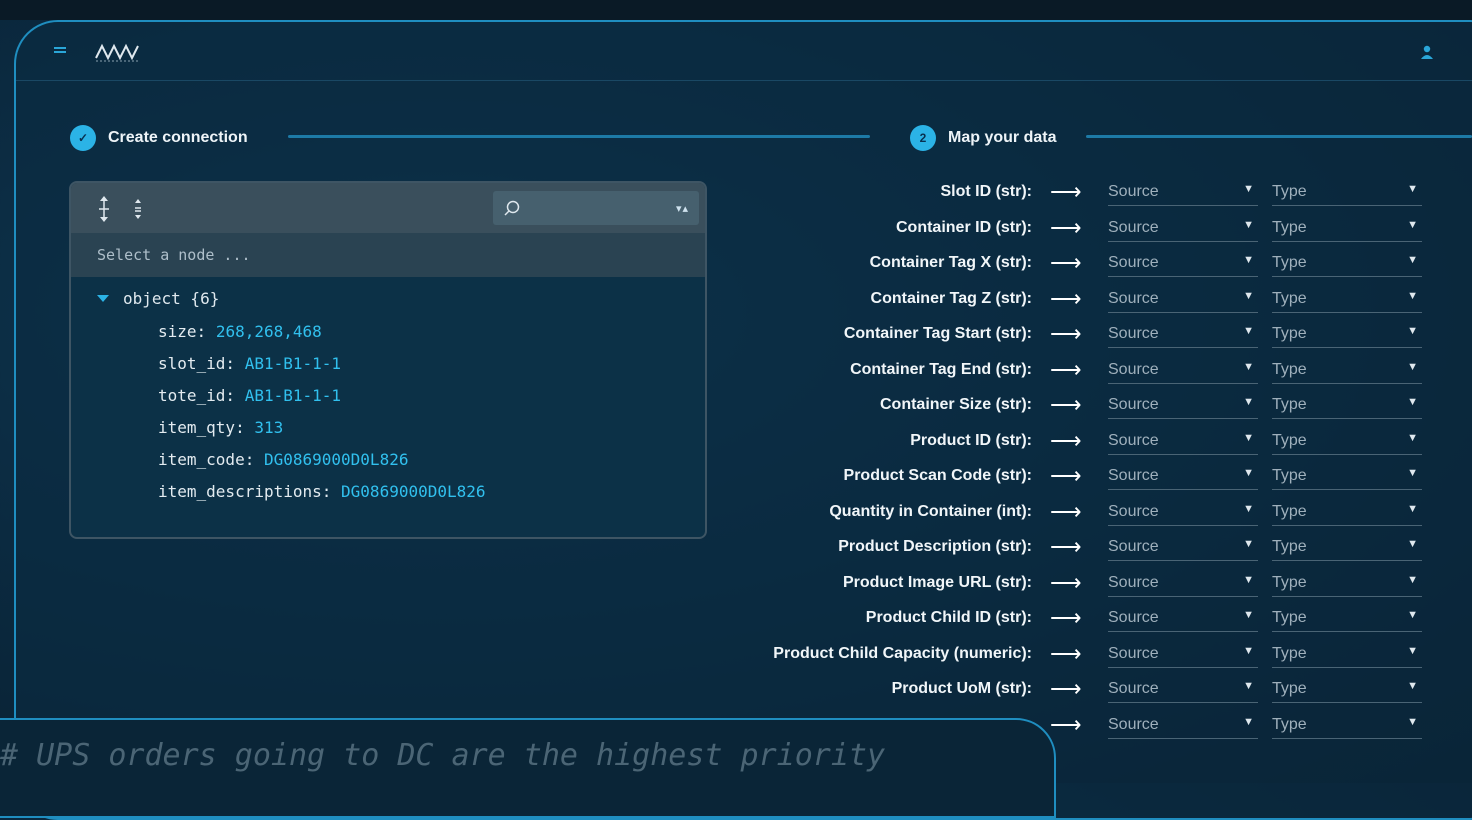 The height and width of the screenshot is (820, 1472). I want to click on mapping-row: Product Child ID (str): ⟶ Source ▼ Type ▼, so click(736, 618).